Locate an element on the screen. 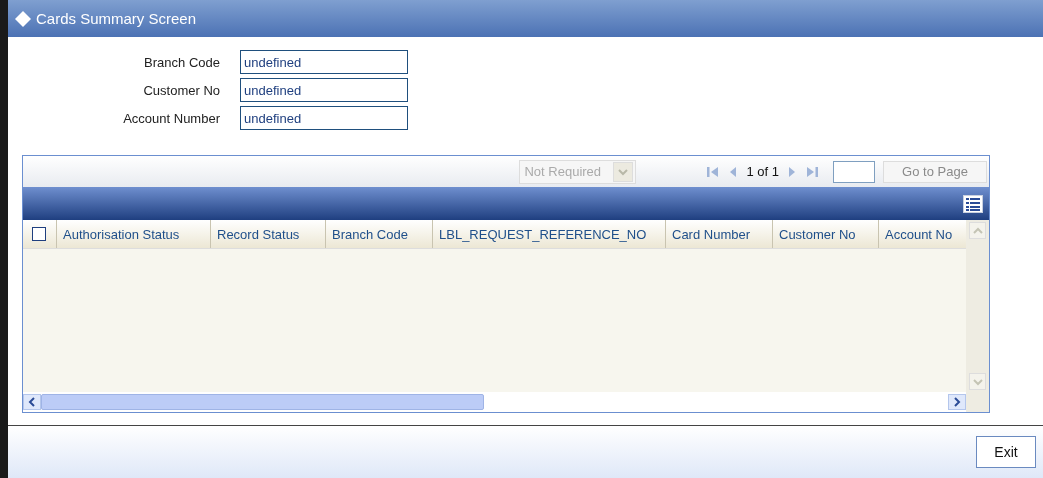 This screenshot has width=1043, height=478. column-header: LBL_REQUEST_REFERENCE_NO is located at coordinates (549, 234).